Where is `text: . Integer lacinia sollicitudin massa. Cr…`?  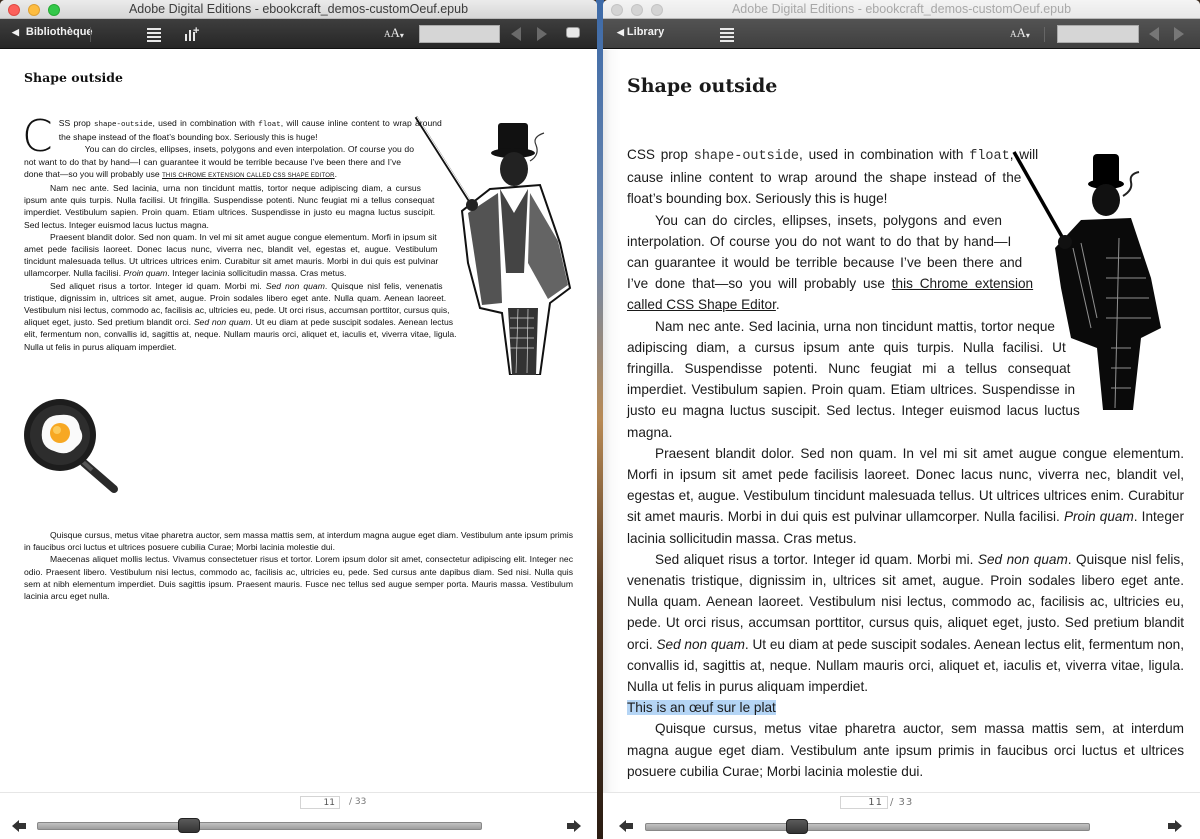 text: . Integer lacinia sollicitudin massa. Cr… is located at coordinates (257, 273).